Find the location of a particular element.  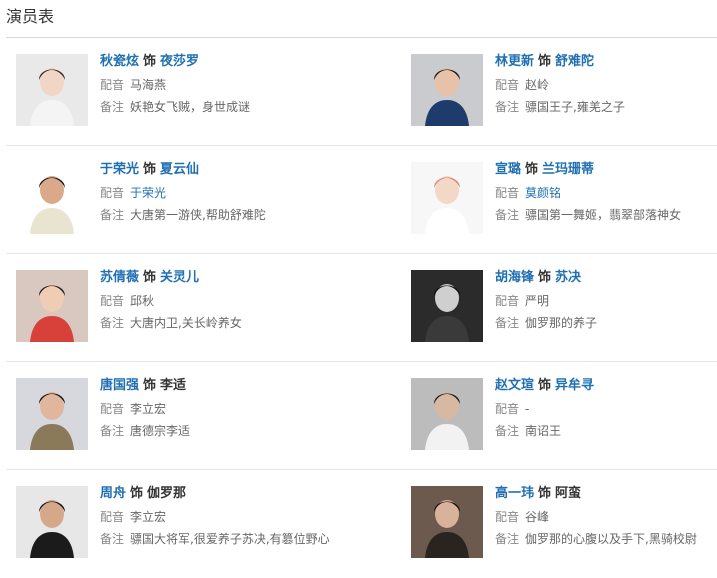

role-name-link: 夜莎罗 is located at coordinates (179, 61).